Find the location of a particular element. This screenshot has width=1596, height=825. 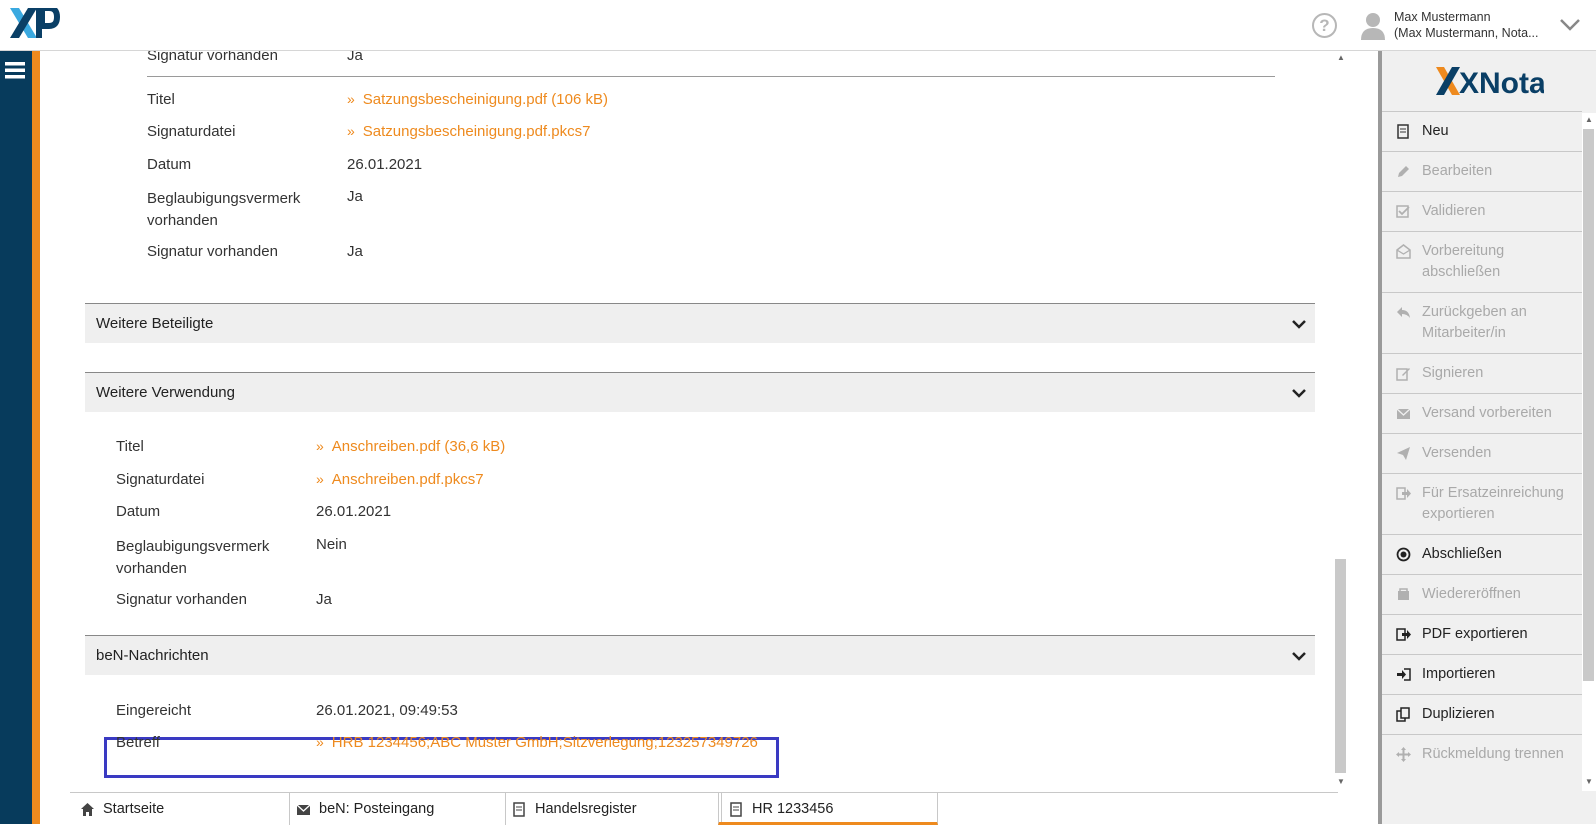

user-avatar-icon is located at coordinates (1373, 26).